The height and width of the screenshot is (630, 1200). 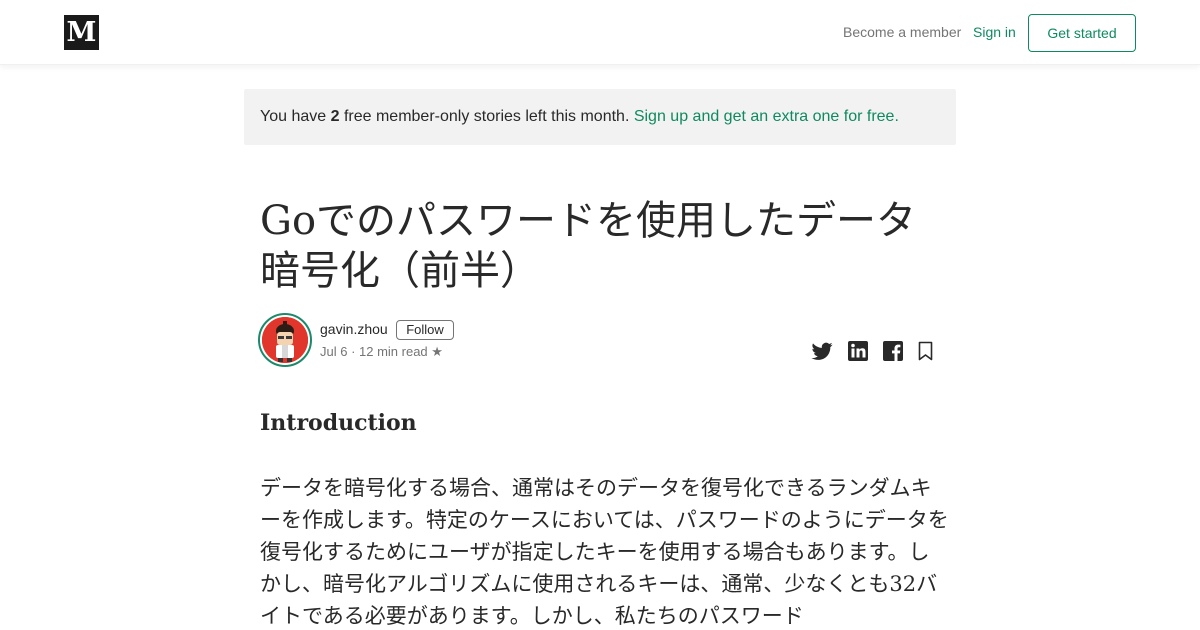 What do you see at coordinates (822, 351) in the screenshot?
I see `twitter-icon` at bounding box center [822, 351].